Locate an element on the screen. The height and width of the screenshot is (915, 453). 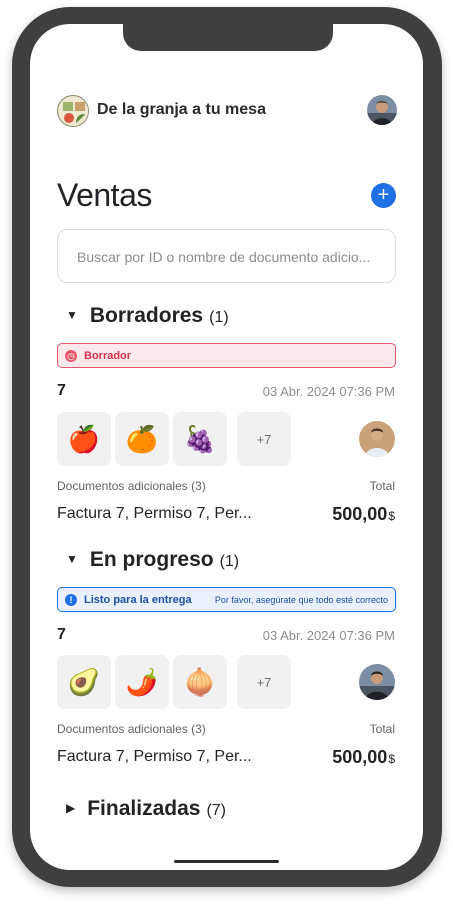
product-thumb: 🍊 is located at coordinates (142, 439).